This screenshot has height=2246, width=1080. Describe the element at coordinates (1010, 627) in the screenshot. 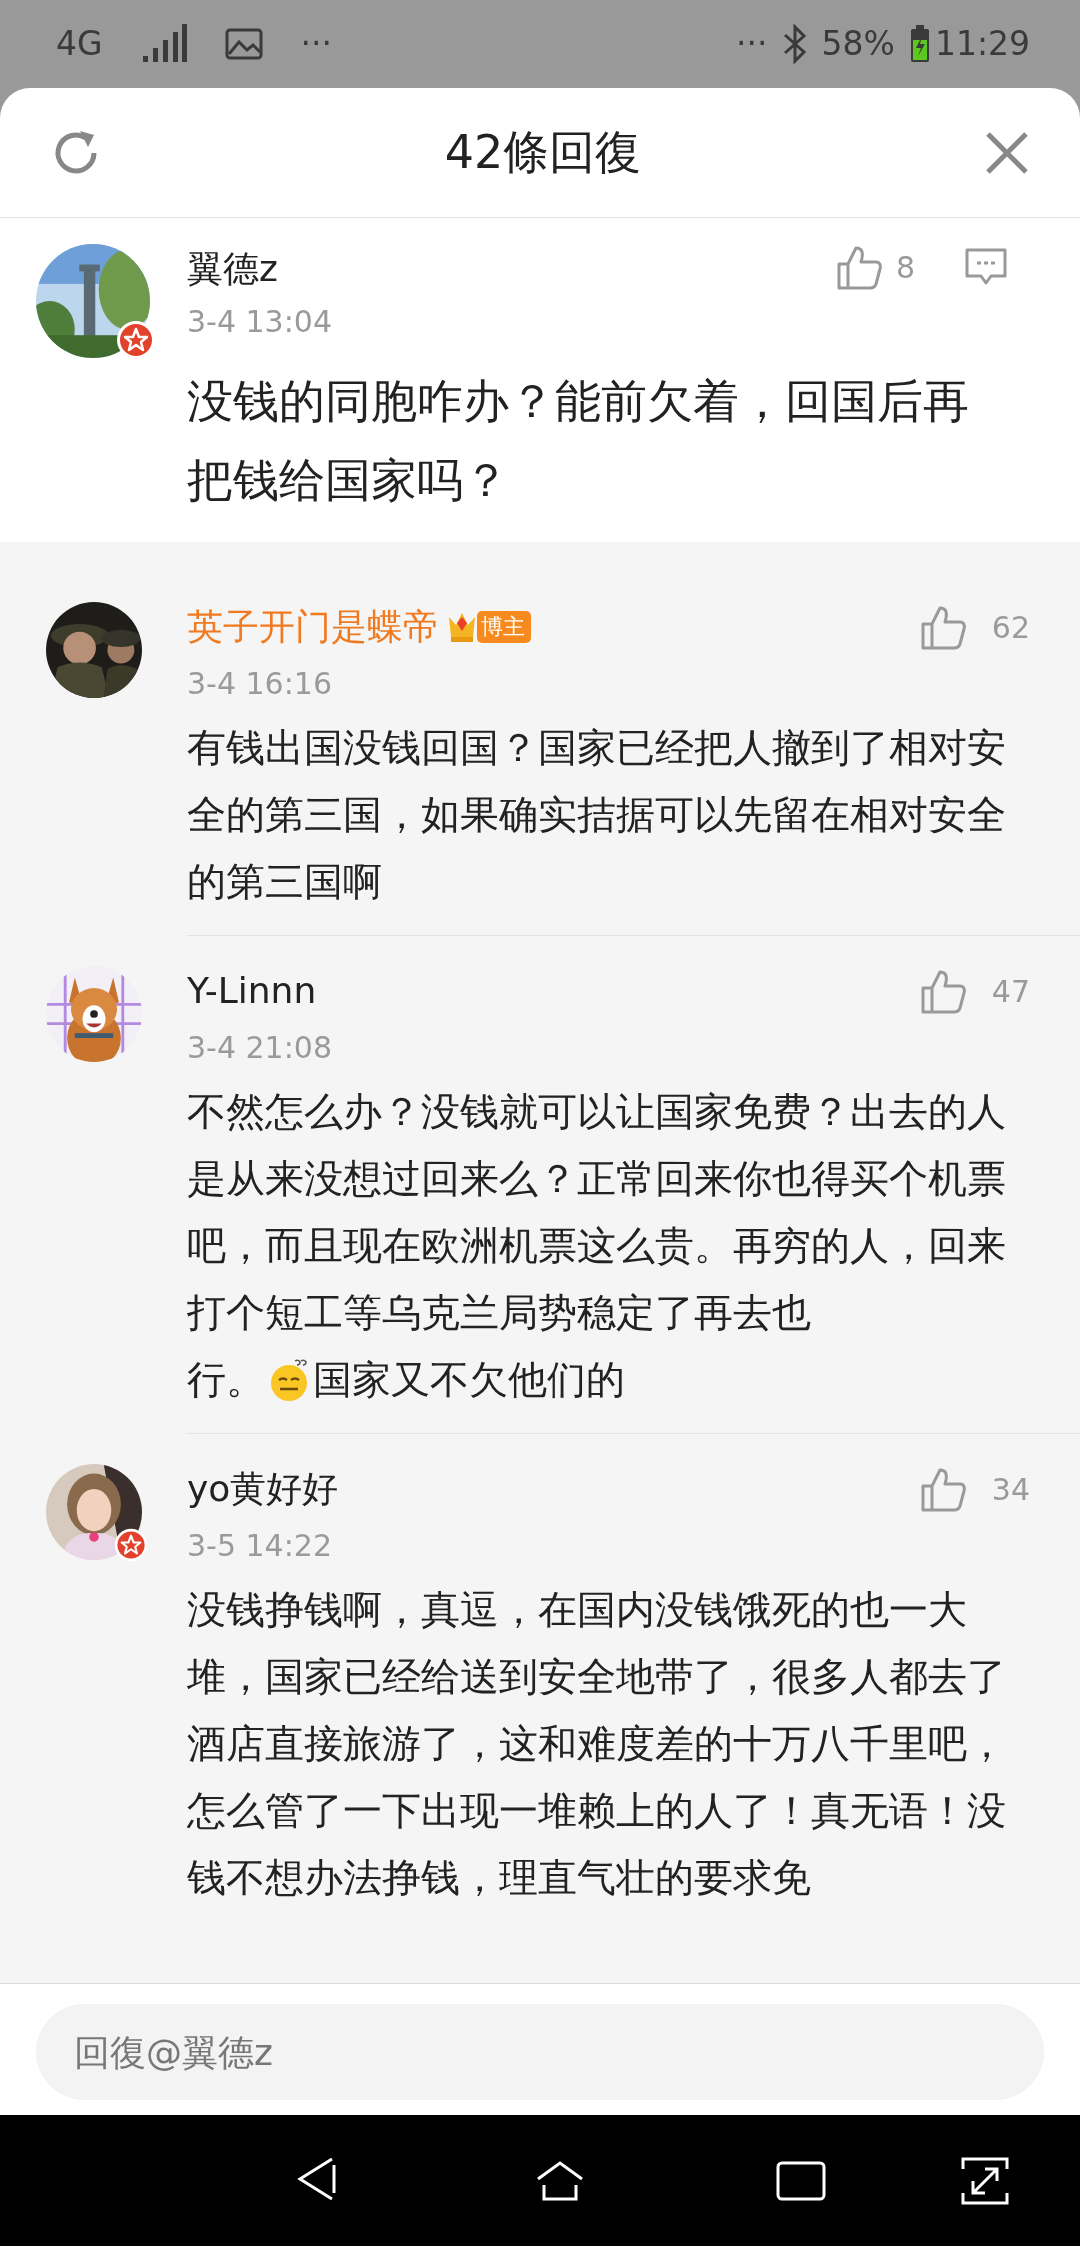

I see `like-count: 62` at that location.